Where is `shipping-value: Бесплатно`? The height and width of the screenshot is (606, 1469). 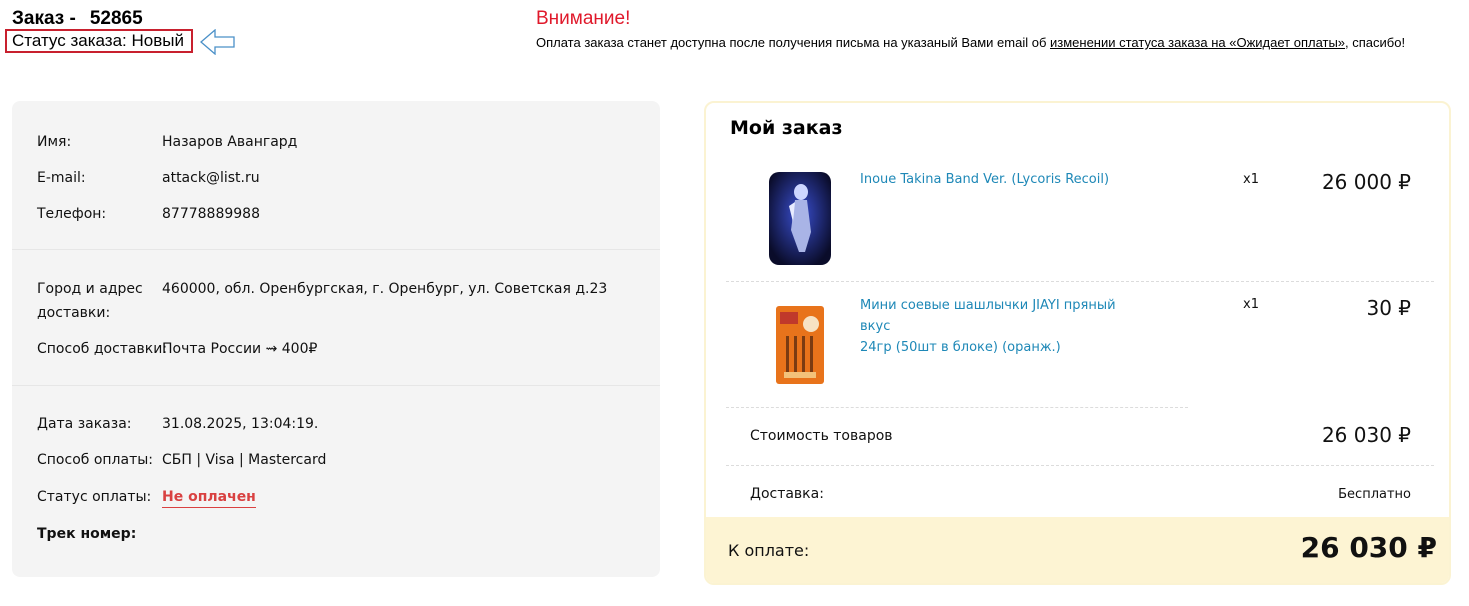 shipping-value: Бесплатно is located at coordinates (1374, 494).